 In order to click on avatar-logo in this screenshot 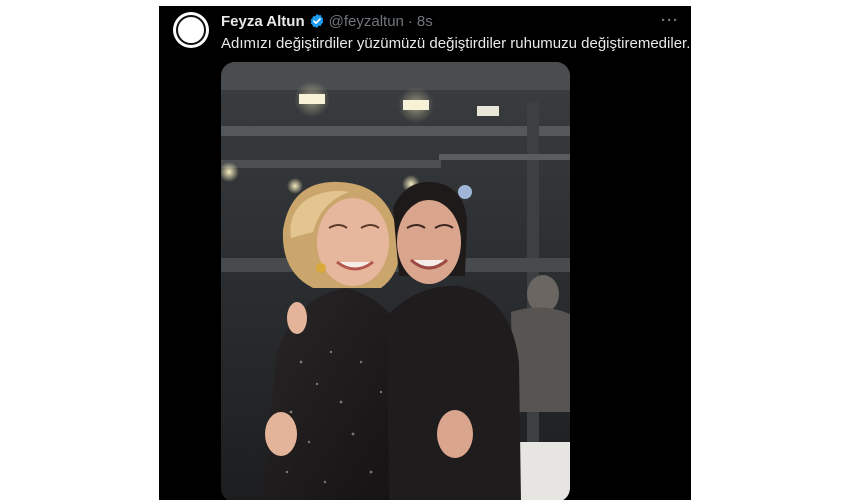, I will do `click(191, 30)`.